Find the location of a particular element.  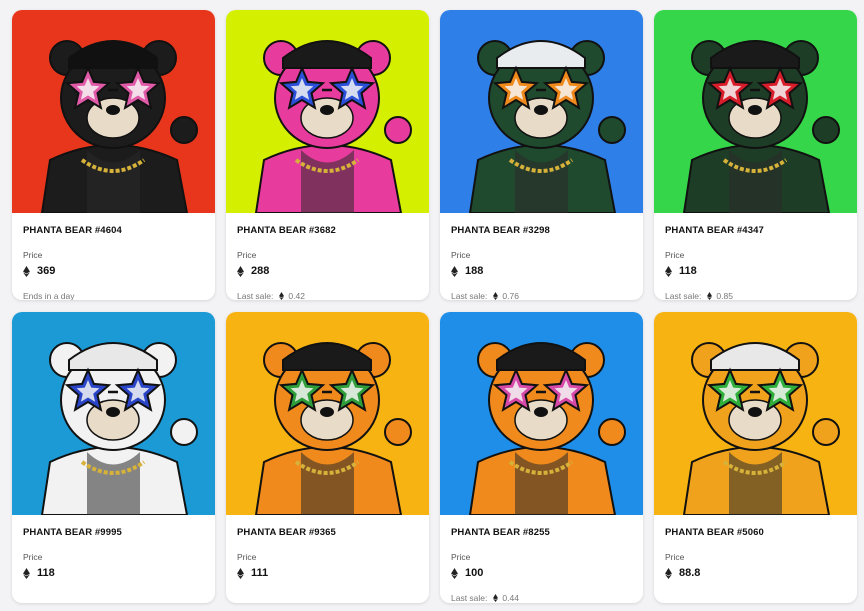

nft-card: PHANTA BEAR #5060 Price 88.8 is located at coordinates (755, 457).